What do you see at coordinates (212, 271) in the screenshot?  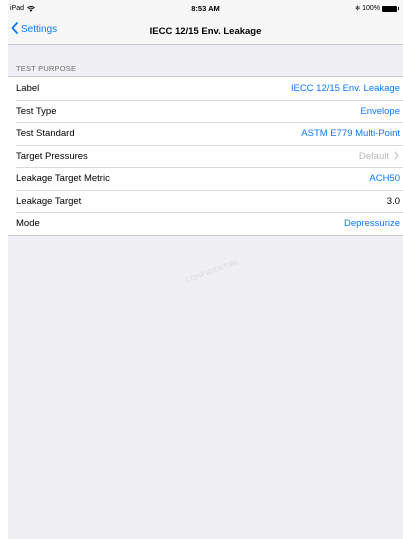 I see `watermark: CONFIDENTIAL` at bounding box center [212, 271].